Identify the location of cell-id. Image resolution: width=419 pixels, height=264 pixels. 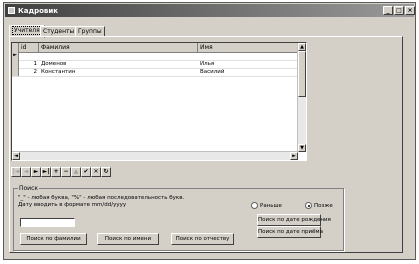
(29, 56).